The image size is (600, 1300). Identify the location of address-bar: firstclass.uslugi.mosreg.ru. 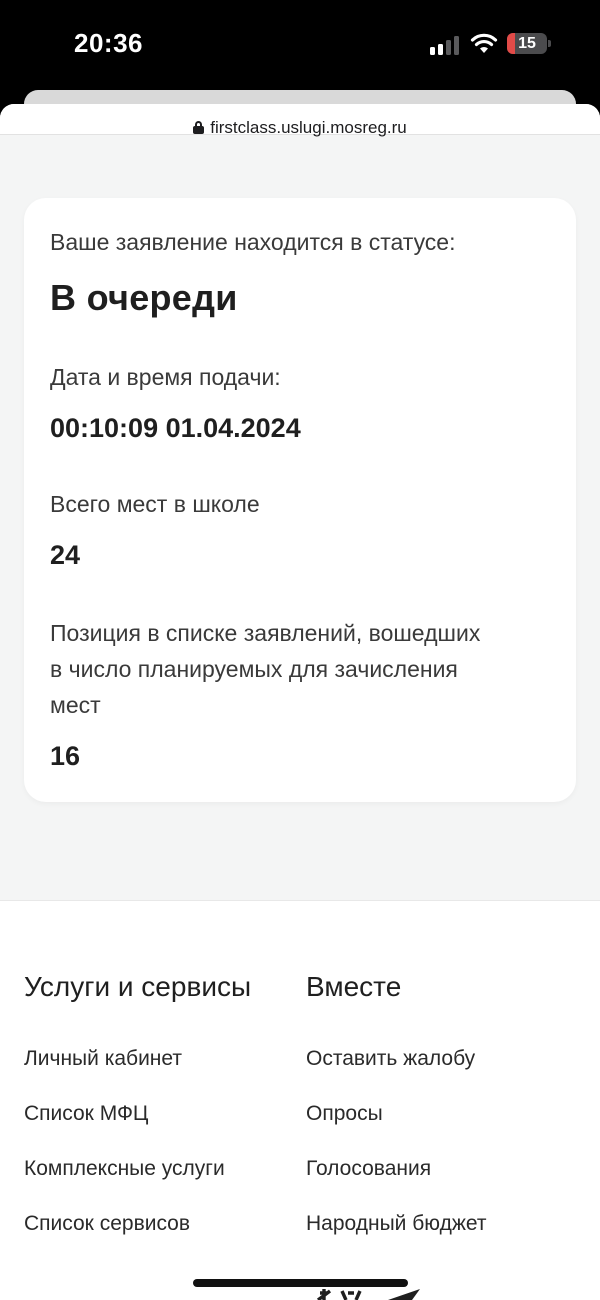
(300, 120).